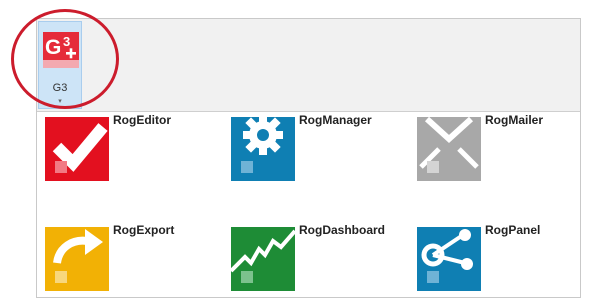 The width and height of the screenshot is (589, 298). Describe the element at coordinates (313, 156) in the screenshot. I see `app-tile-rogmanager: RogManager` at that location.